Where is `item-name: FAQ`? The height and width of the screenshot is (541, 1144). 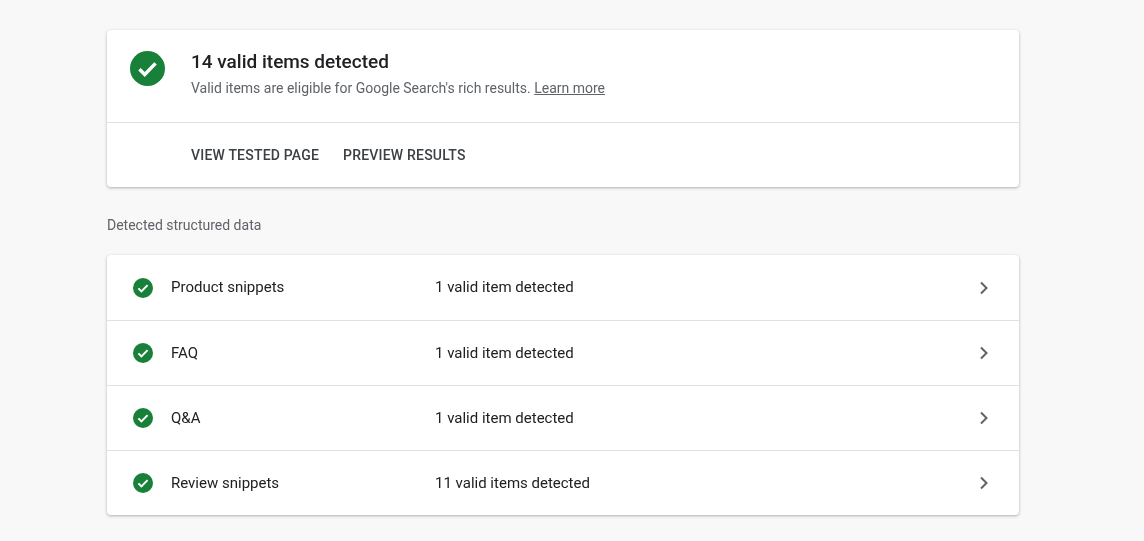 item-name: FAQ is located at coordinates (185, 353).